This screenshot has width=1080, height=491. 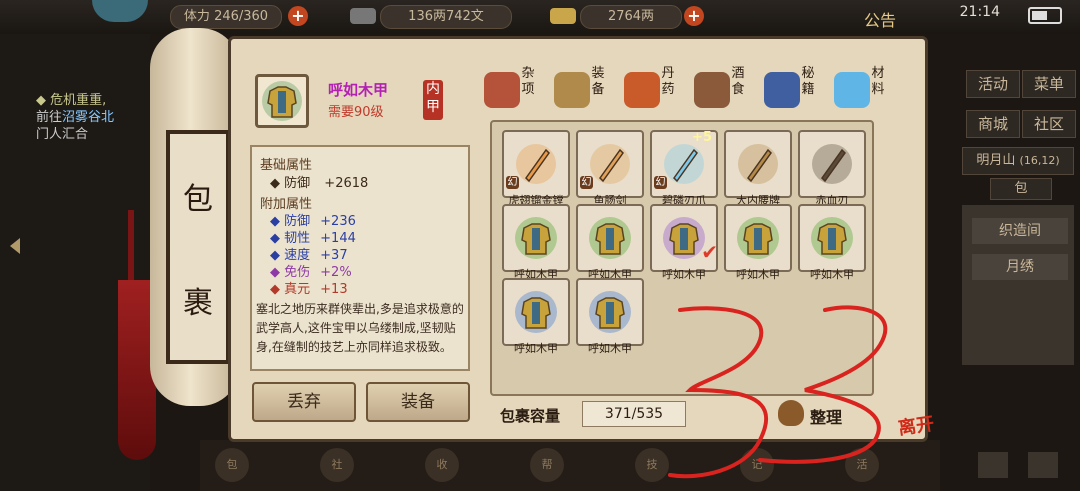 I want to click on location-coords: (16,12), so click(x=1039, y=160).